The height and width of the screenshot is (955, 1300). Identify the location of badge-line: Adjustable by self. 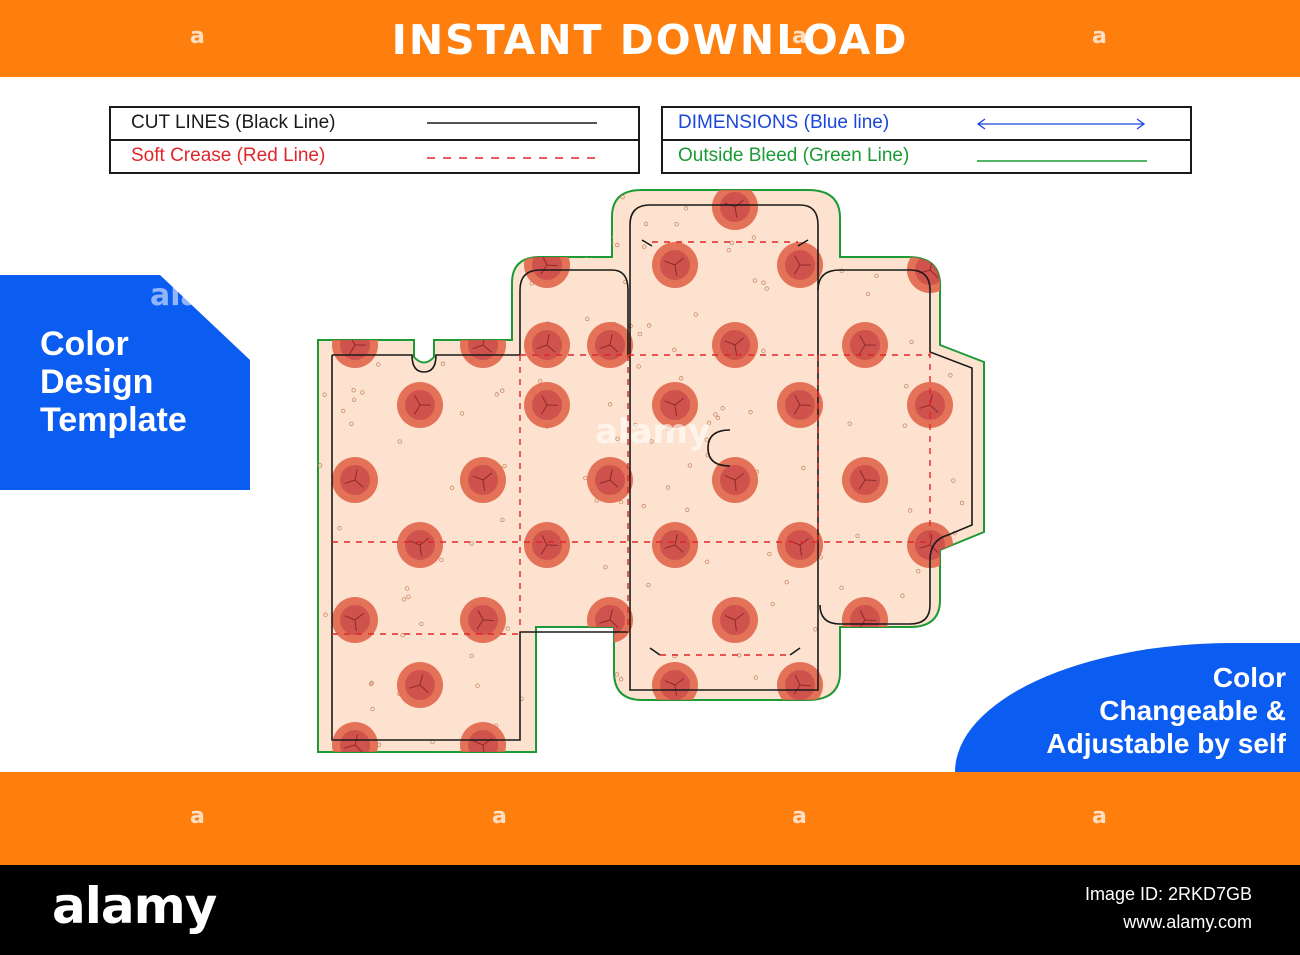
(1166, 743).